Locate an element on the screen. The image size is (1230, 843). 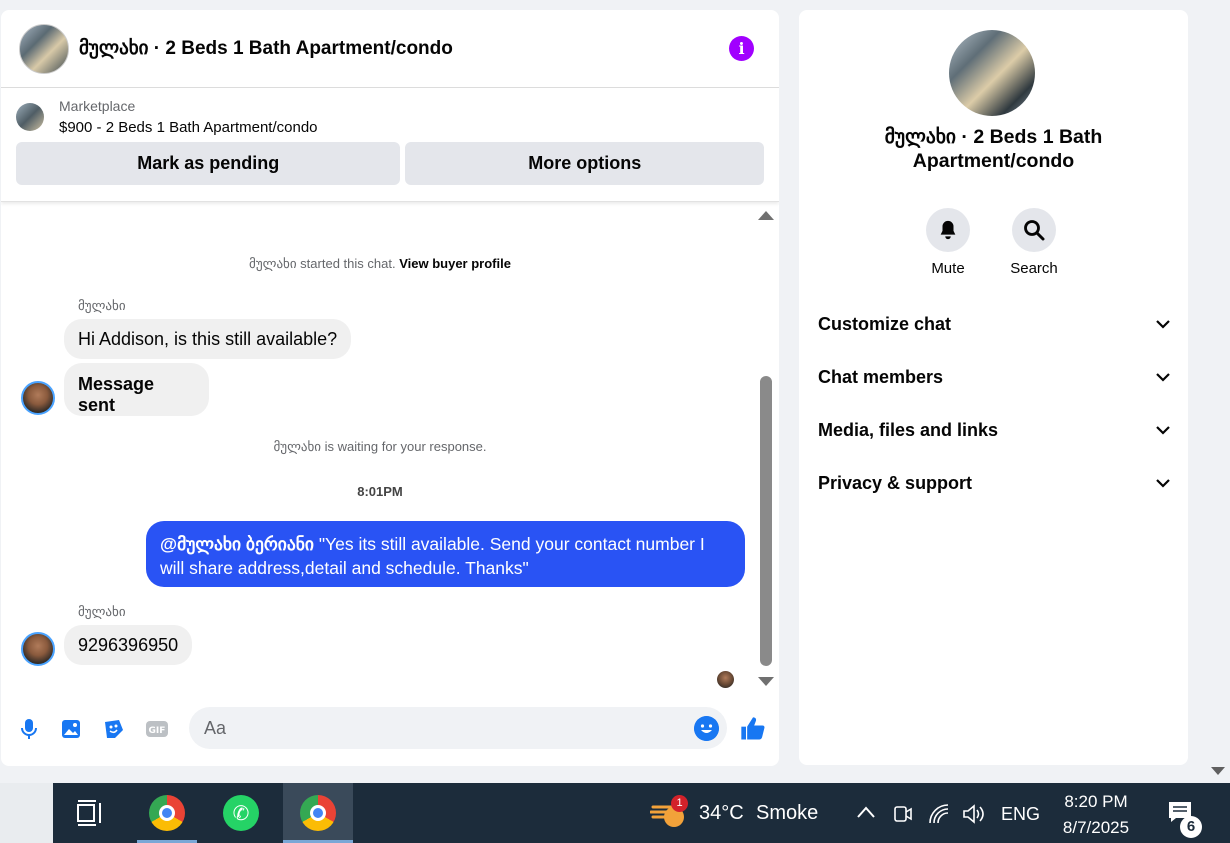
emoji-icon is located at coordinates (706, 728).